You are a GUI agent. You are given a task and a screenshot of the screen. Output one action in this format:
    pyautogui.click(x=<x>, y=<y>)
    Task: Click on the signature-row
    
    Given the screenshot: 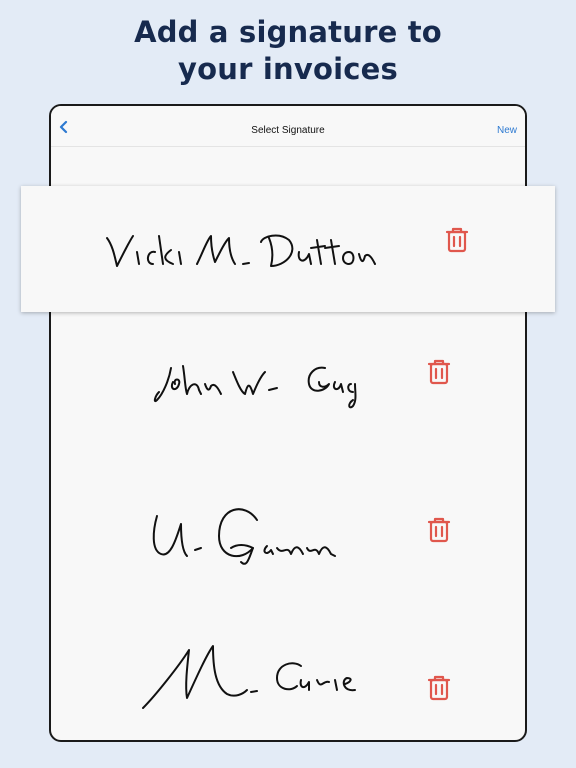 What is the action you would take?
    pyautogui.click(x=288, y=680)
    